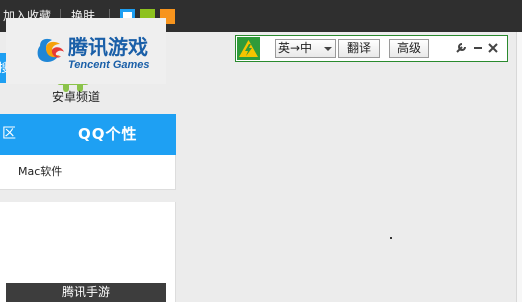  What do you see at coordinates (108, 47) in the screenshot?
I see `tencent-games-cn: 腾讯游戏` at bounding box center [108, 47].